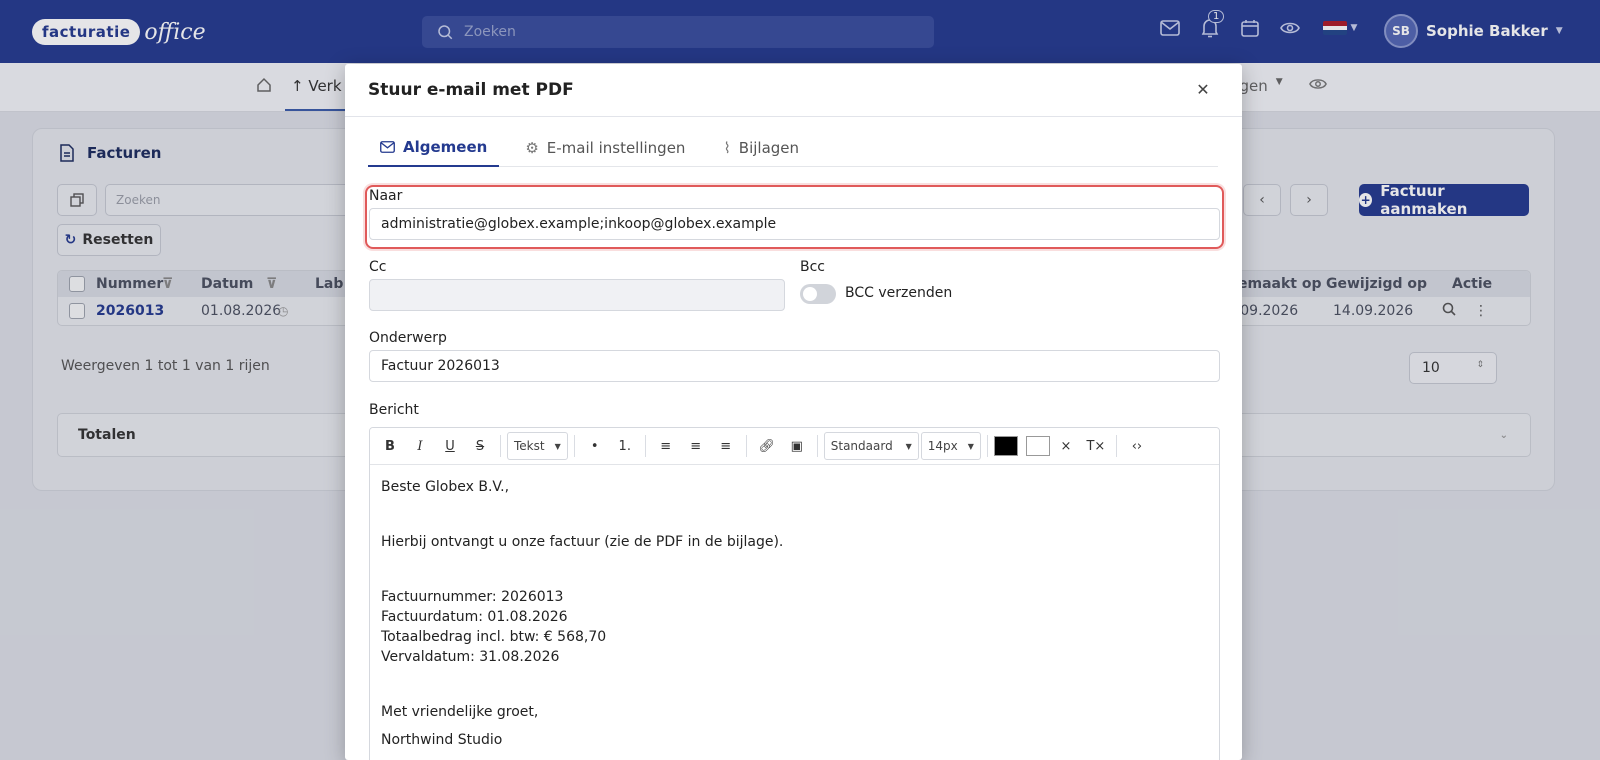 The height and width of the screenshot is (760, 1600). What do you see at coordinates (471, 90) in the screenshot?
I see `modal-title: Stuur e-mail met PDF` at bounding box center [471, 90].